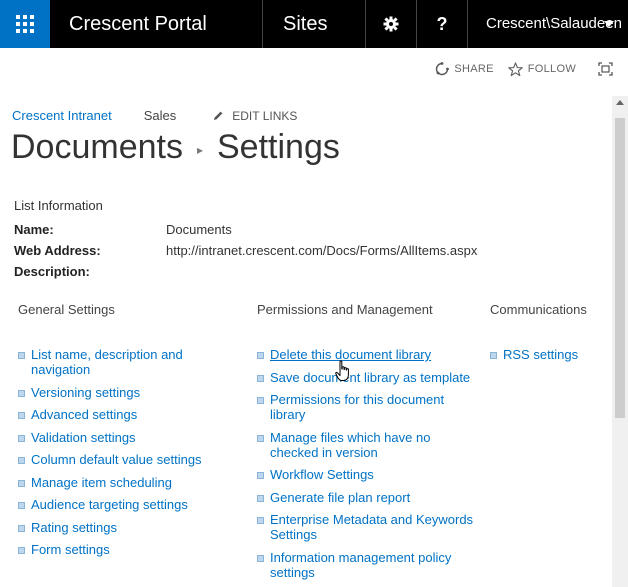 Image resolution: width=628 pixels, height=587 pixels. What do you see at coordinates (322, 474) in the screenshot?
I see `workflow-settings-link: Workflow Settings` at bounding box center [322, 474].